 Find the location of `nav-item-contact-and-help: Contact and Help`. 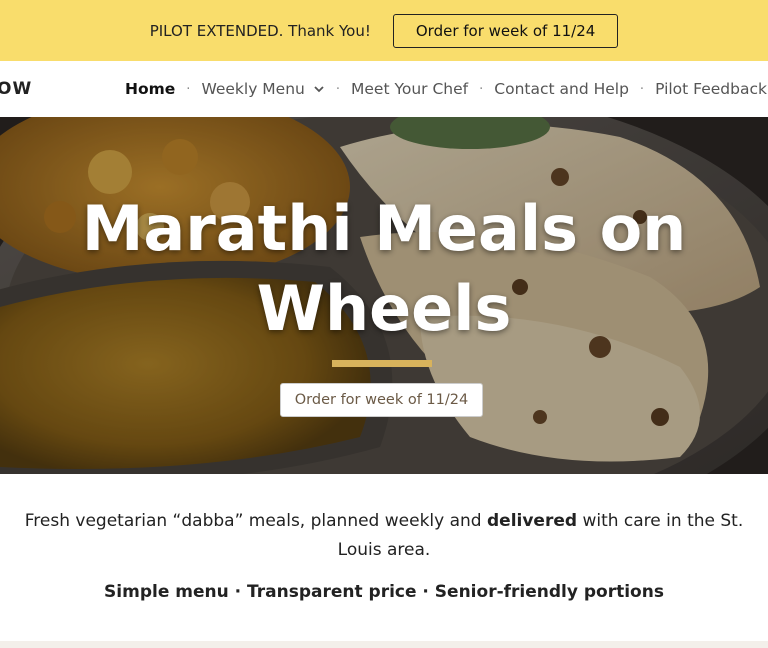

nav-item-contact-and-help: Contact and Help is located at coordinates (561, 89).